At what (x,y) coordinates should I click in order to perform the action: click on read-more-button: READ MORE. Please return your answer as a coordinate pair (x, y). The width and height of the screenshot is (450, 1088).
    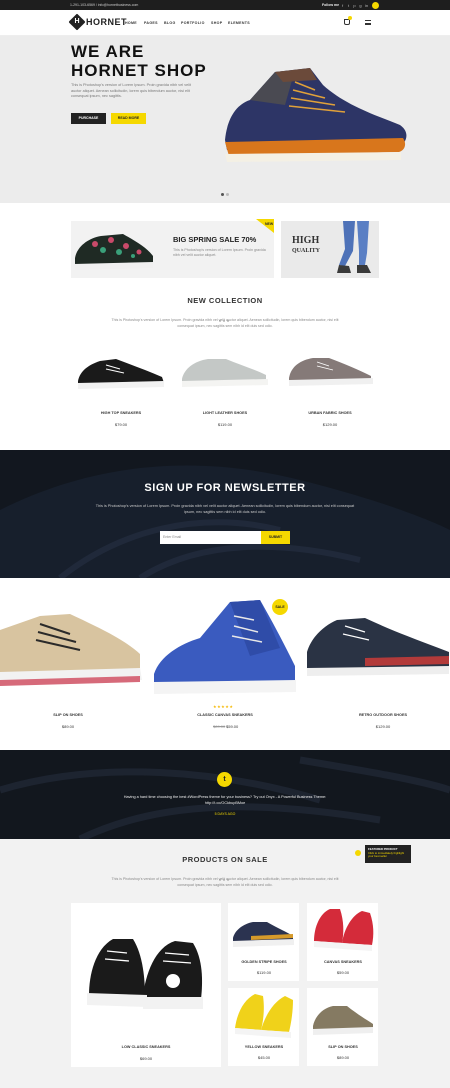
    Looking at the image, I should click on (128, 118).